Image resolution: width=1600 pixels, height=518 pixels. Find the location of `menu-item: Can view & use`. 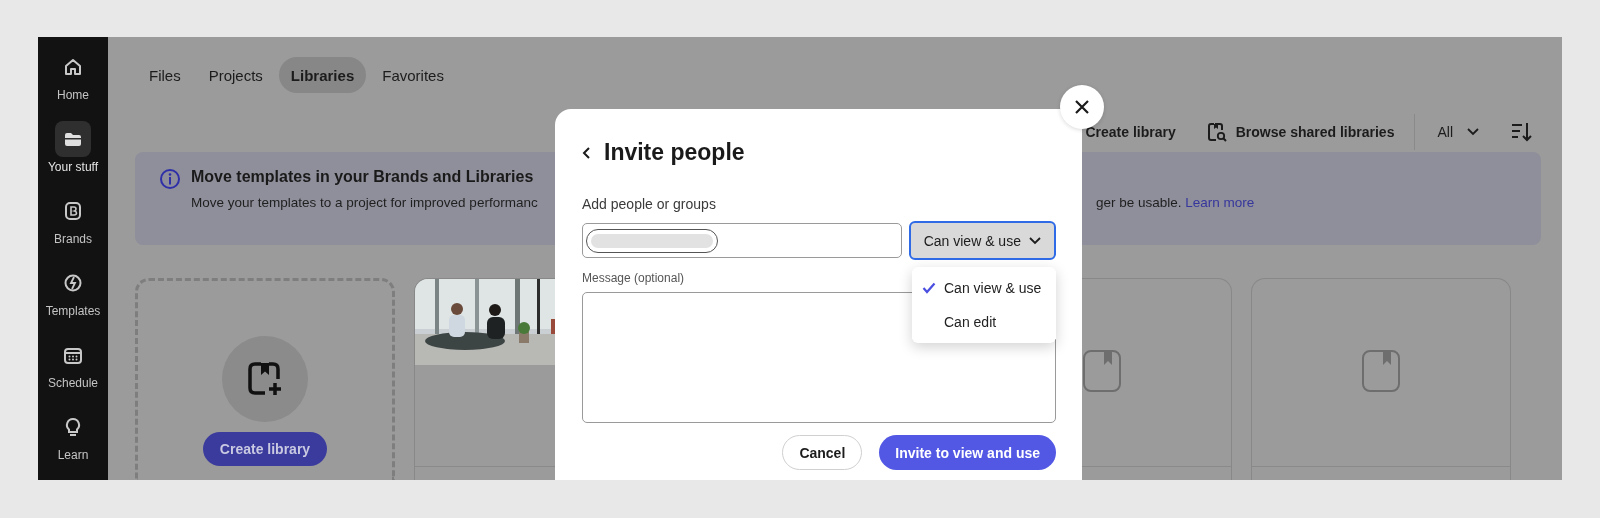

menu-item: Can view & use is located at coordinates (984, 288).